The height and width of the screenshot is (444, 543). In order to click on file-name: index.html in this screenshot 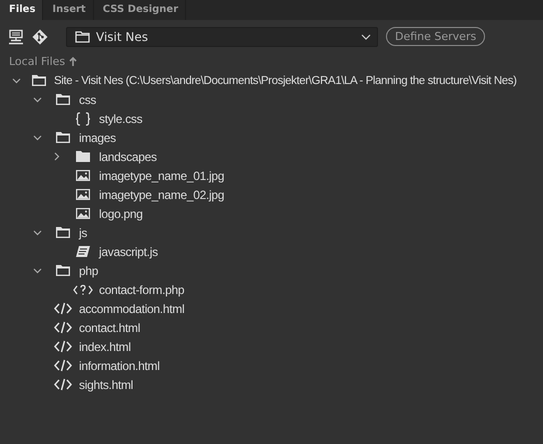, I will do `click(105, 347)`.